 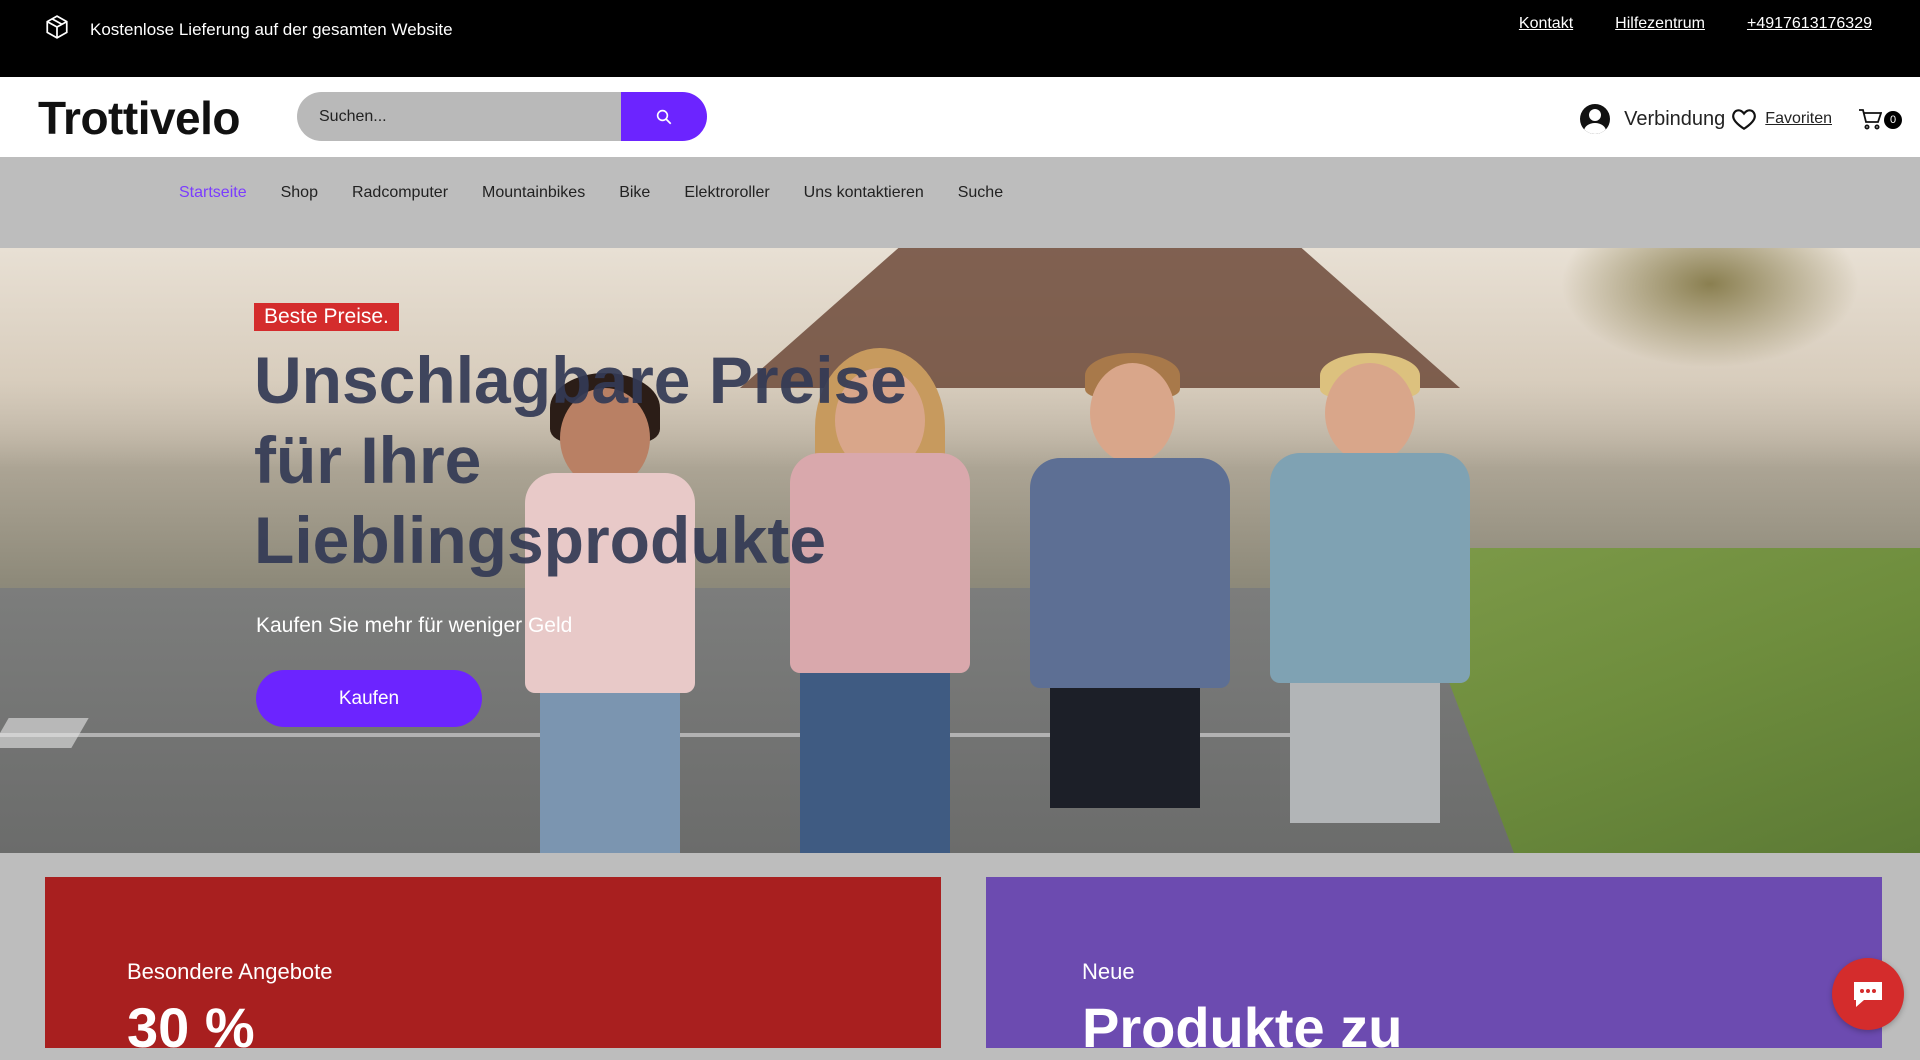 I want to click on promo-label: Neue, so click(x=1108, y=971).